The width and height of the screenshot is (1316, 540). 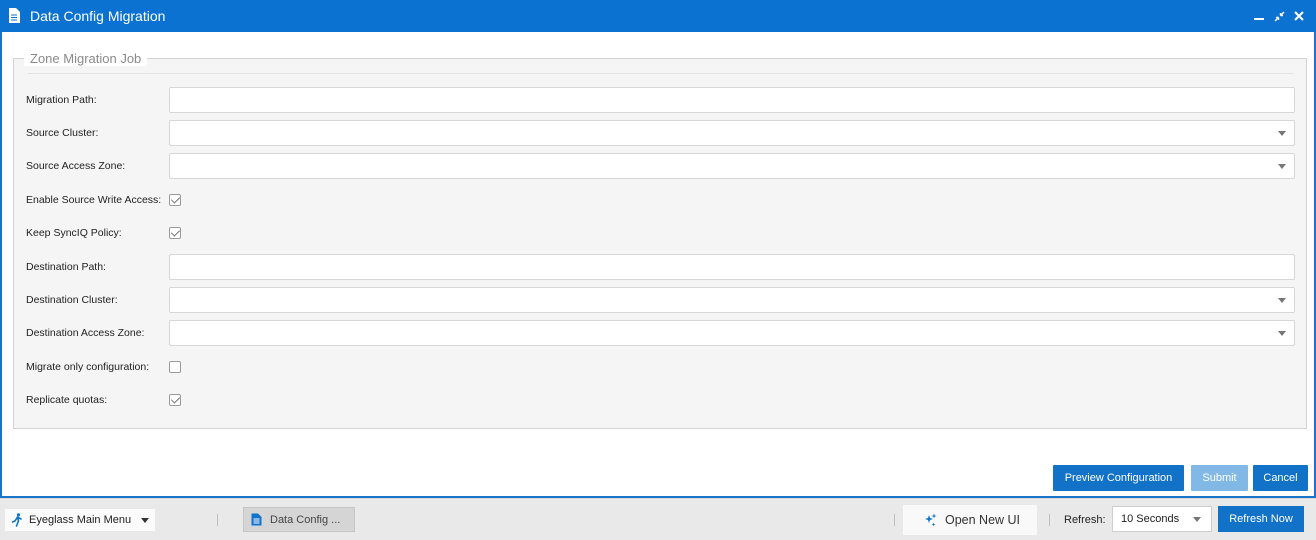 I want to click on destination-access-zone-select, so click(x=732, y=333).